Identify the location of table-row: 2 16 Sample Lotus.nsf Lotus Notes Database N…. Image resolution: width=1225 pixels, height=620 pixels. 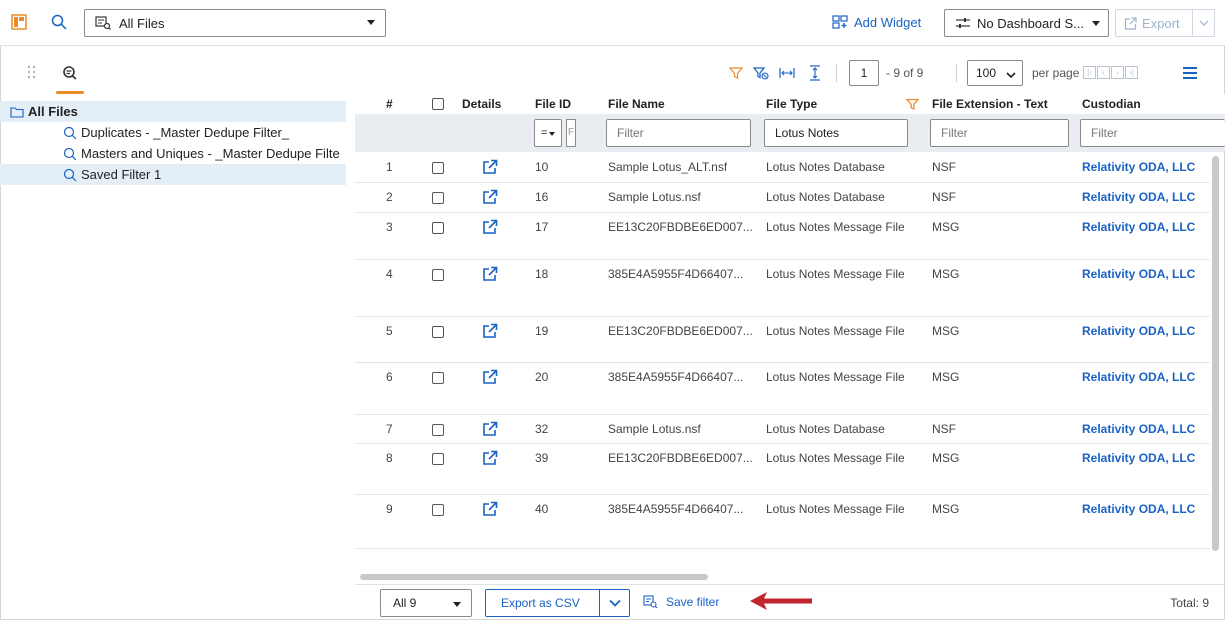
(782, 198).